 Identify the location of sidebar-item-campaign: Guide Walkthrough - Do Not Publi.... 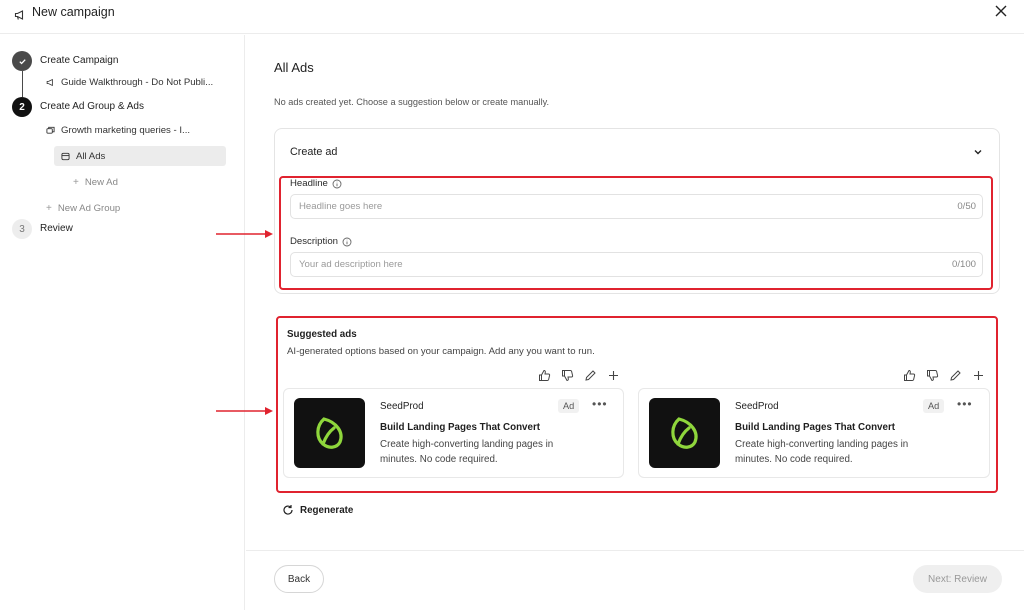
(129, 82).